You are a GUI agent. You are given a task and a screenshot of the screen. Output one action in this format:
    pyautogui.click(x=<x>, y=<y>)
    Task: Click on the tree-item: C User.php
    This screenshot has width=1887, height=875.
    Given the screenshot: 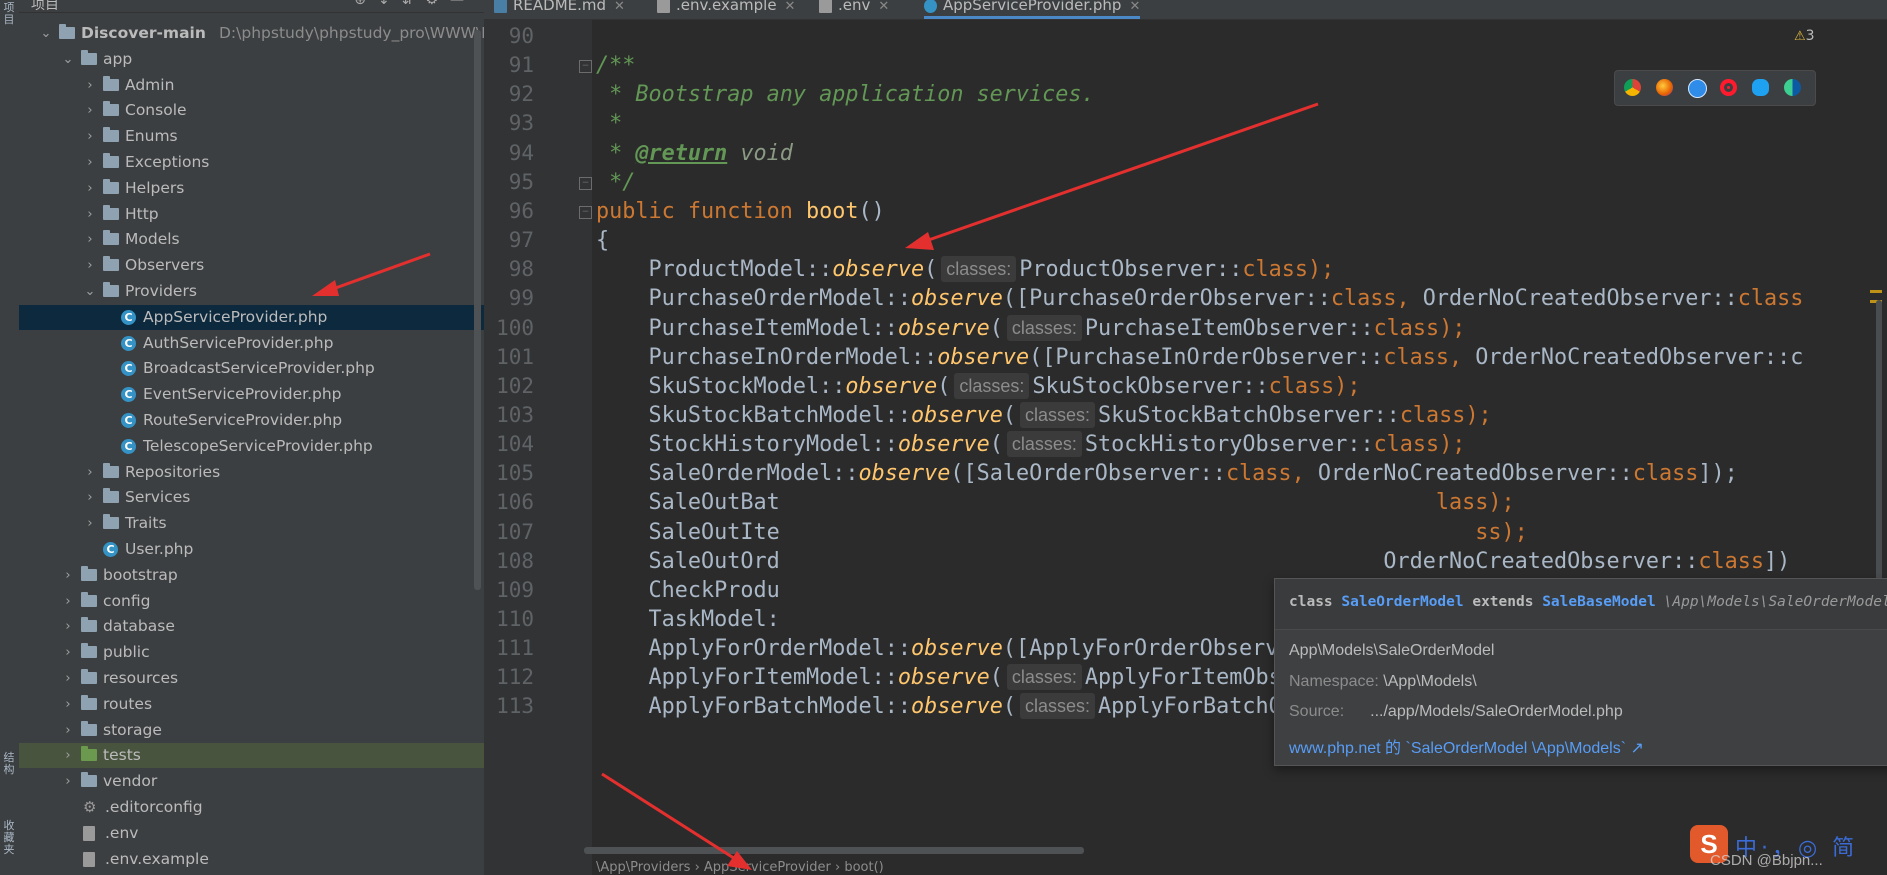 What is the action you would take?
    pyautogui.click(x=251, y=549)
    